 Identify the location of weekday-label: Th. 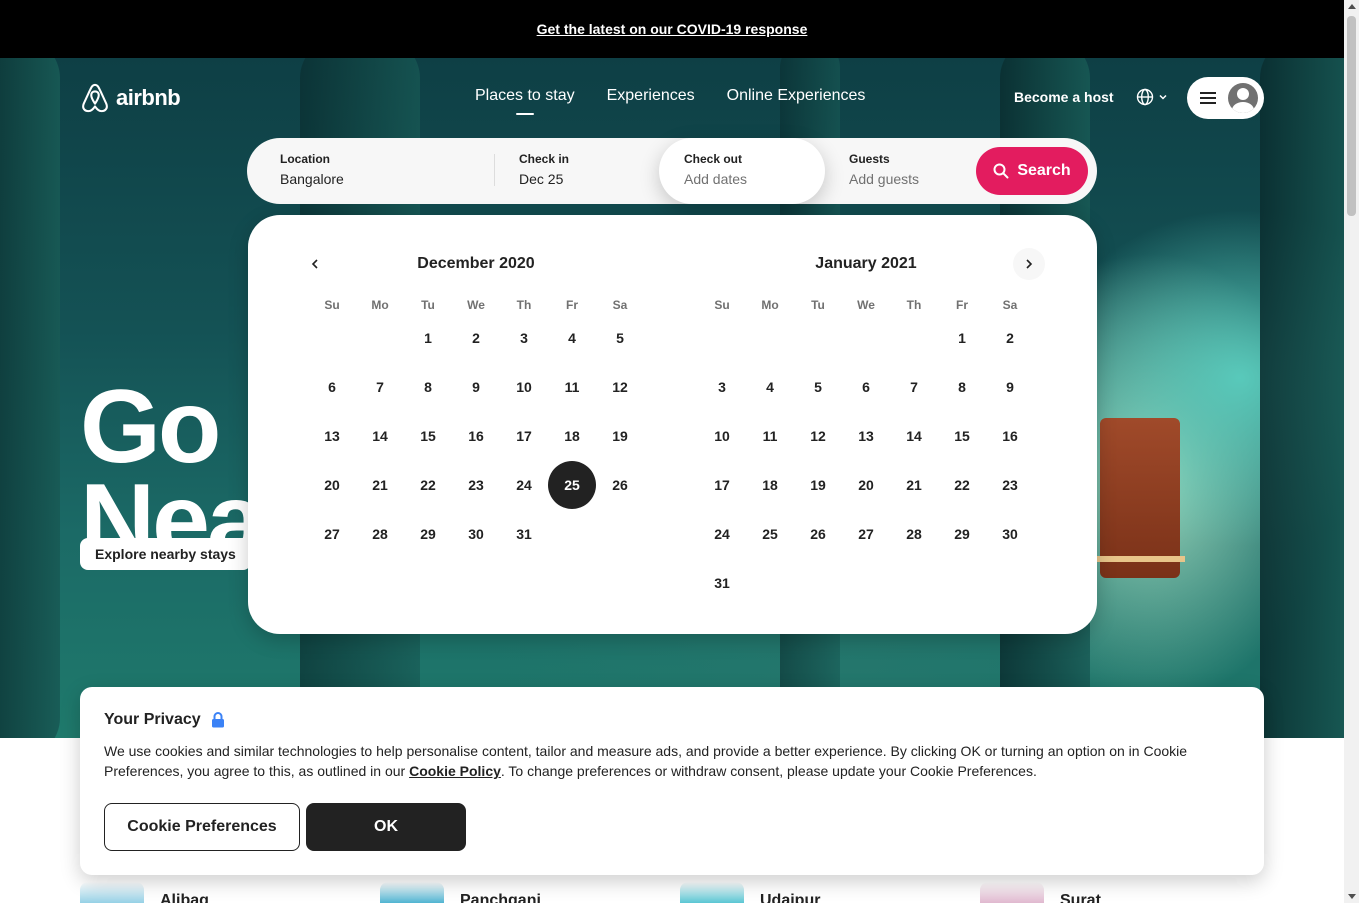
(914, 305).